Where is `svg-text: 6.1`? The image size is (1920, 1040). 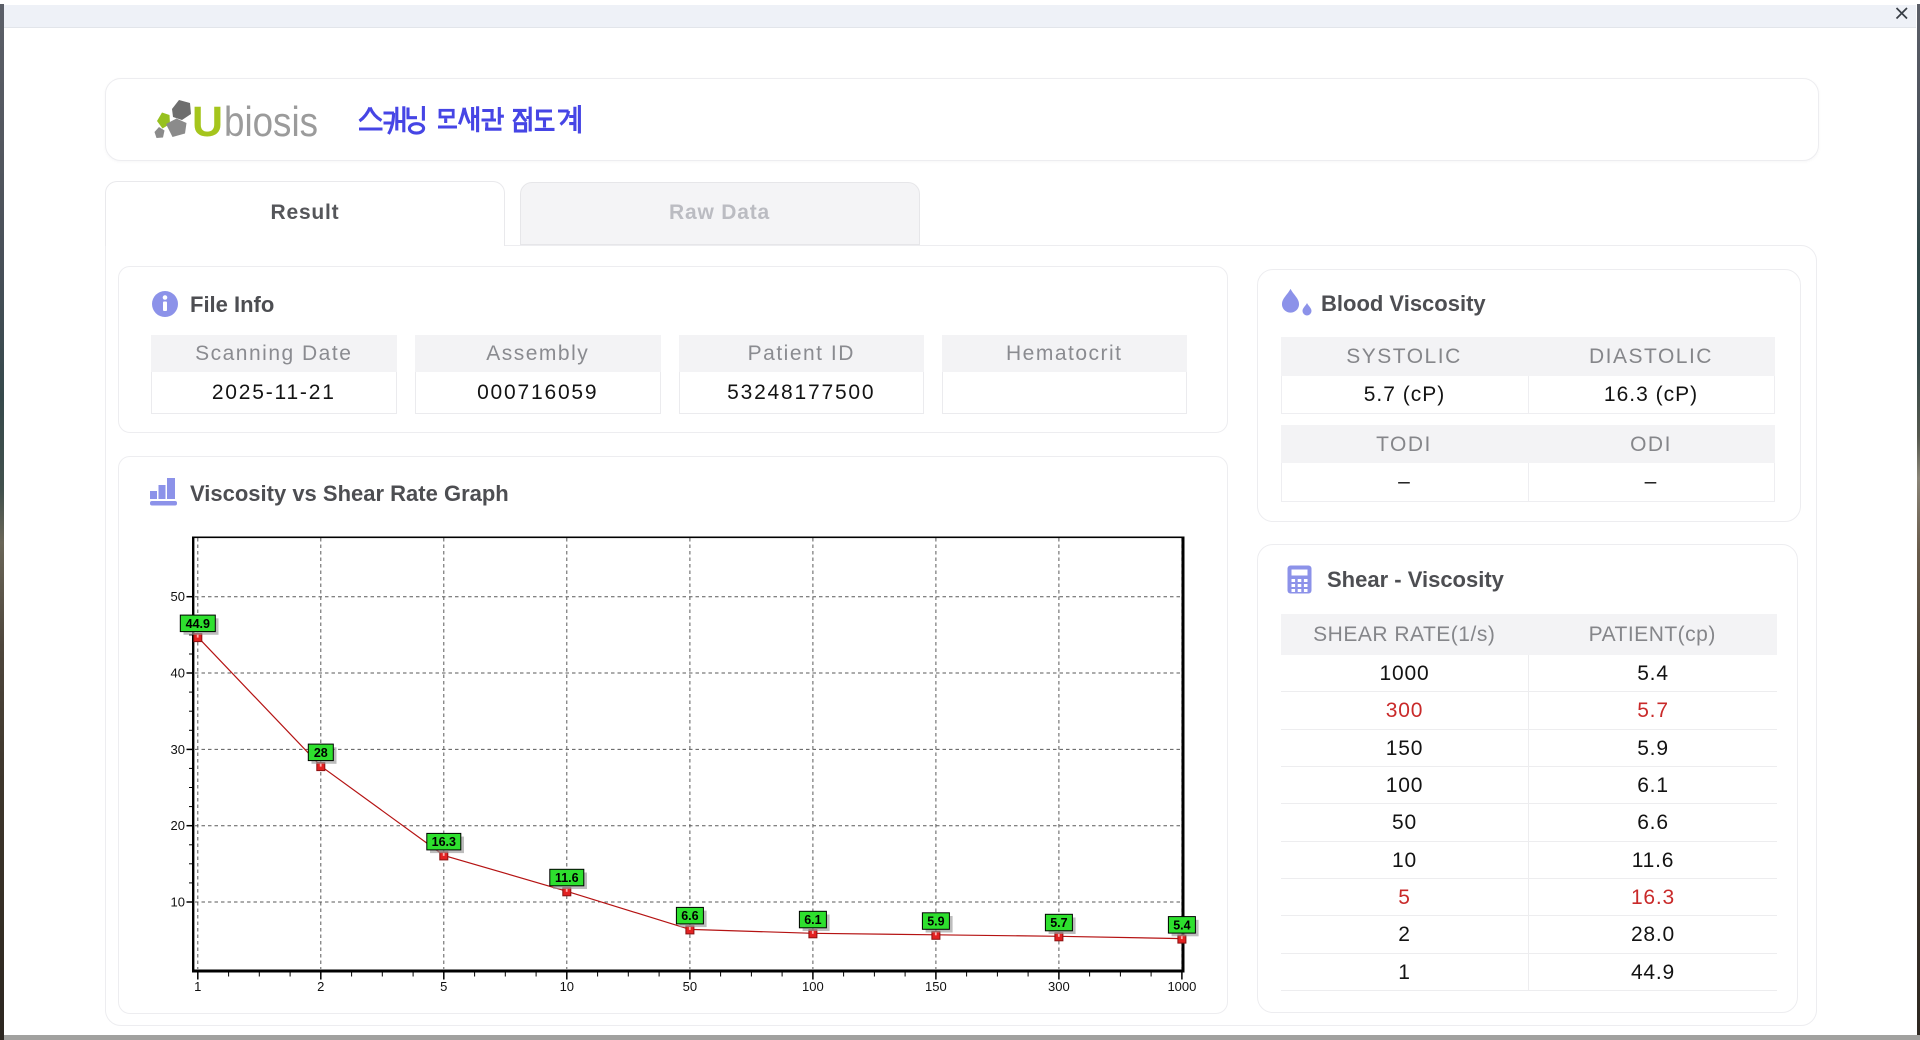
svg-text: 6.1 is located at coordinates (812, 920).